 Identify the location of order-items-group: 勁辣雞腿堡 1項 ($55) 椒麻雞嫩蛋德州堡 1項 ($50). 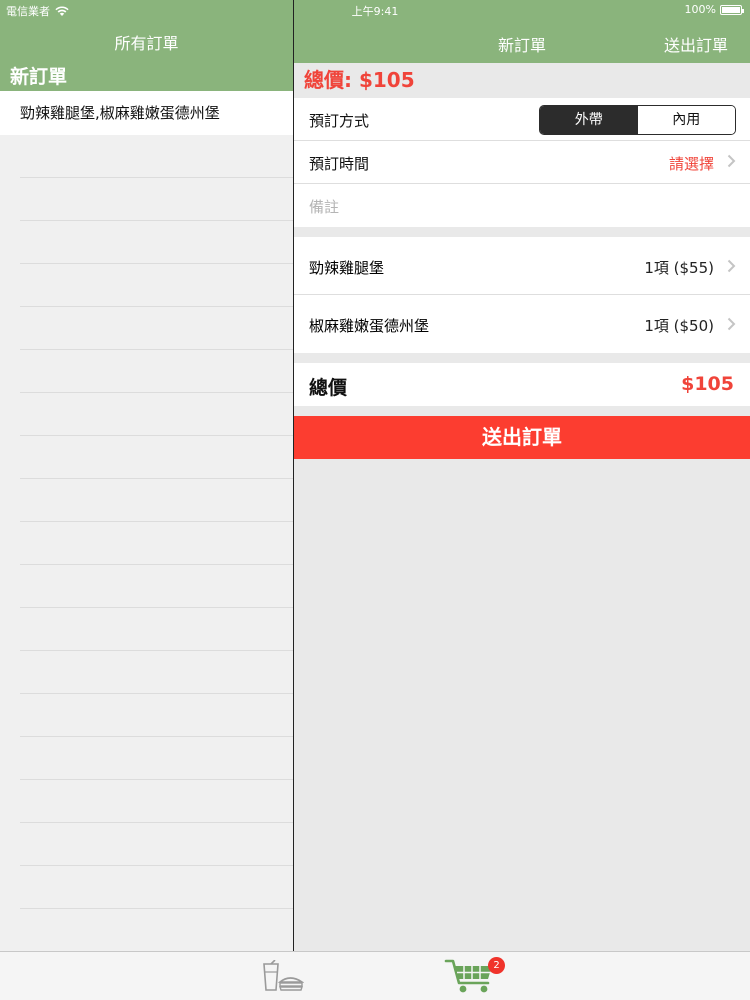
(522, 295).